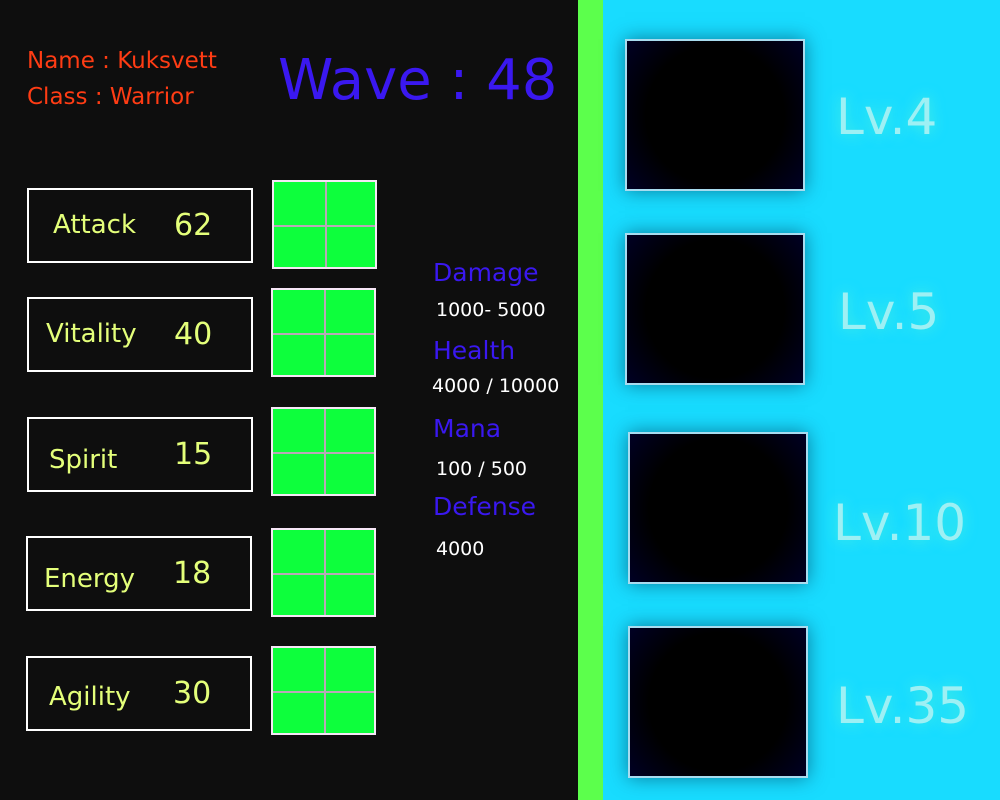 The width and height of the screenshot is (1000, 800). Describe the element at coordinates (491, 310) in the screenshot. I see `damage-value: 1000- 5000` at that location.